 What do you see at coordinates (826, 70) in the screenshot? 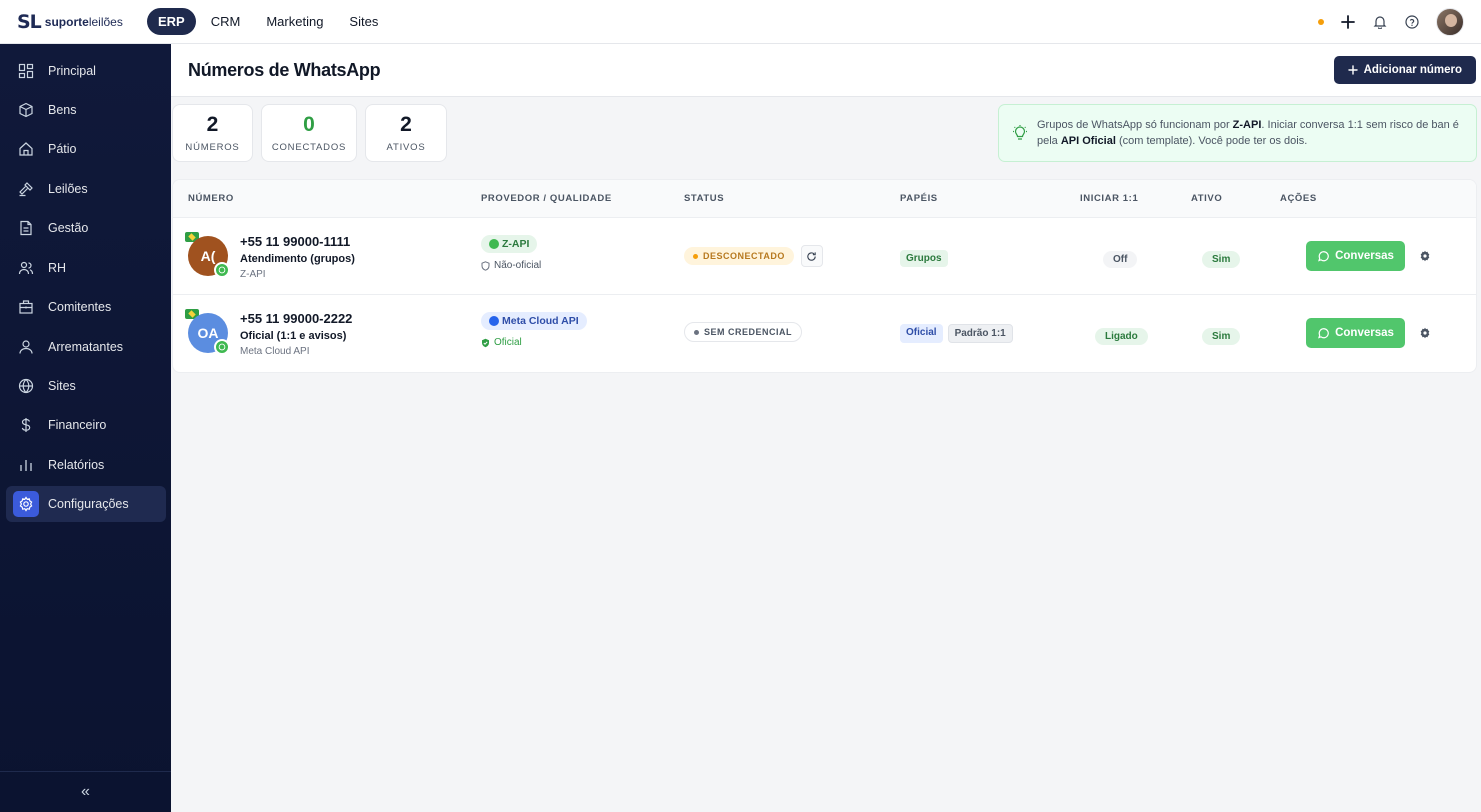
I see `page-header: Números de WhatsApp Adicionar número` at bounding box center [826, 70].